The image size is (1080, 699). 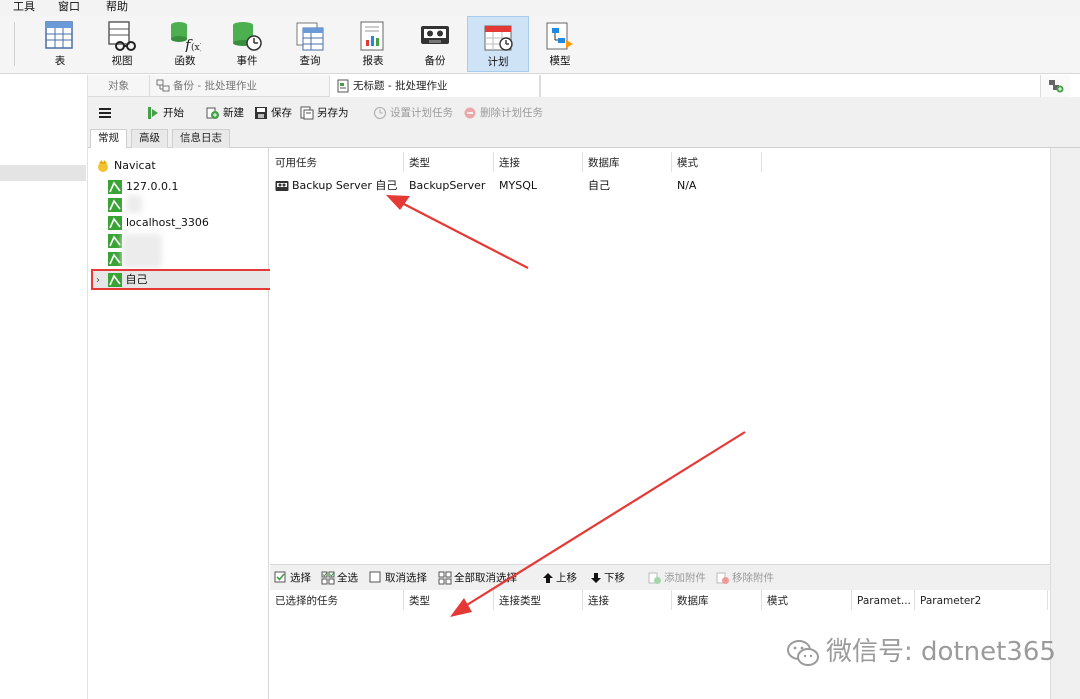 I want to click on tab-untitled-batch-job: 无标题 - 批处理作业, so click(x=435, y=86).